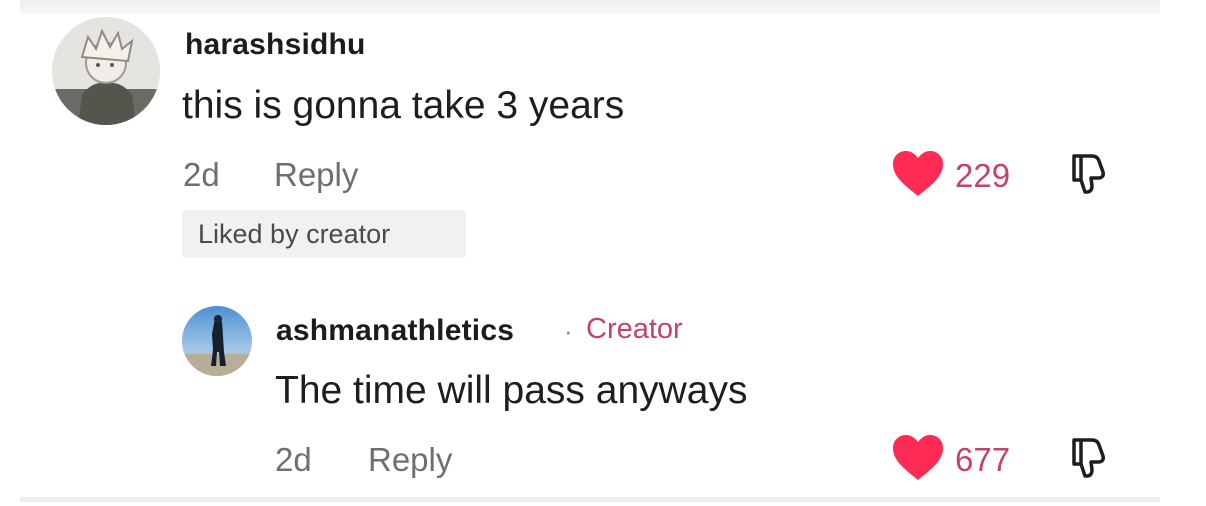 This screenshot has width=1206, height=506. I want to click on comment-timestamp: 2d, so click(201, 174).